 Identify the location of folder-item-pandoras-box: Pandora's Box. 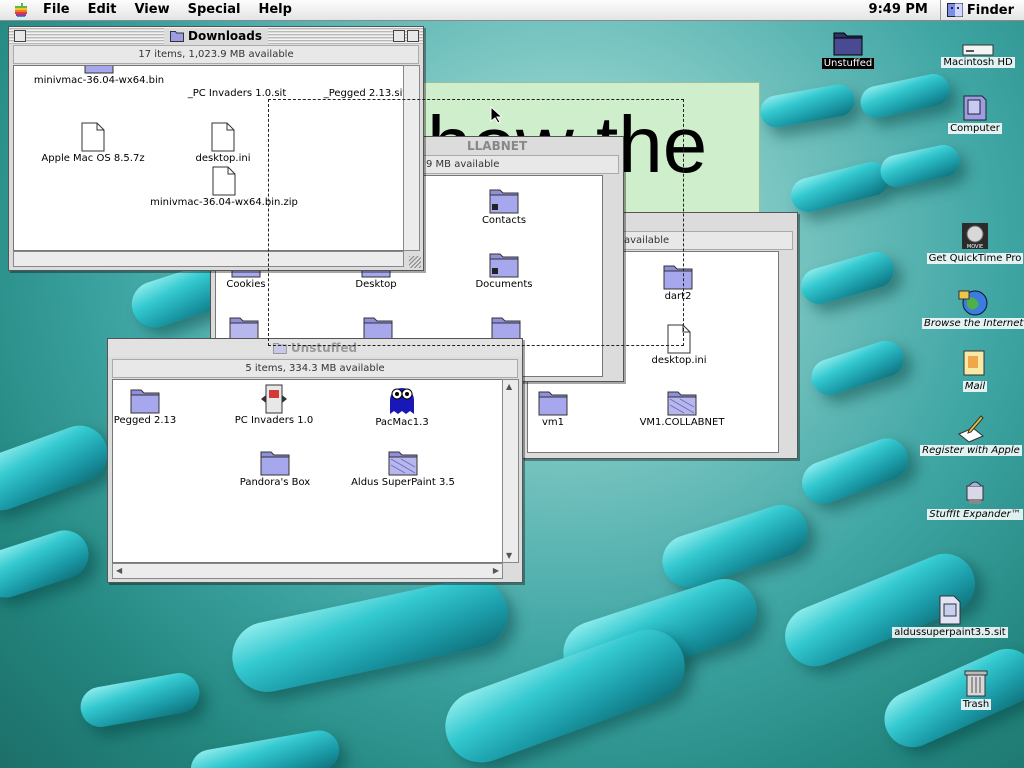
(275, 468).